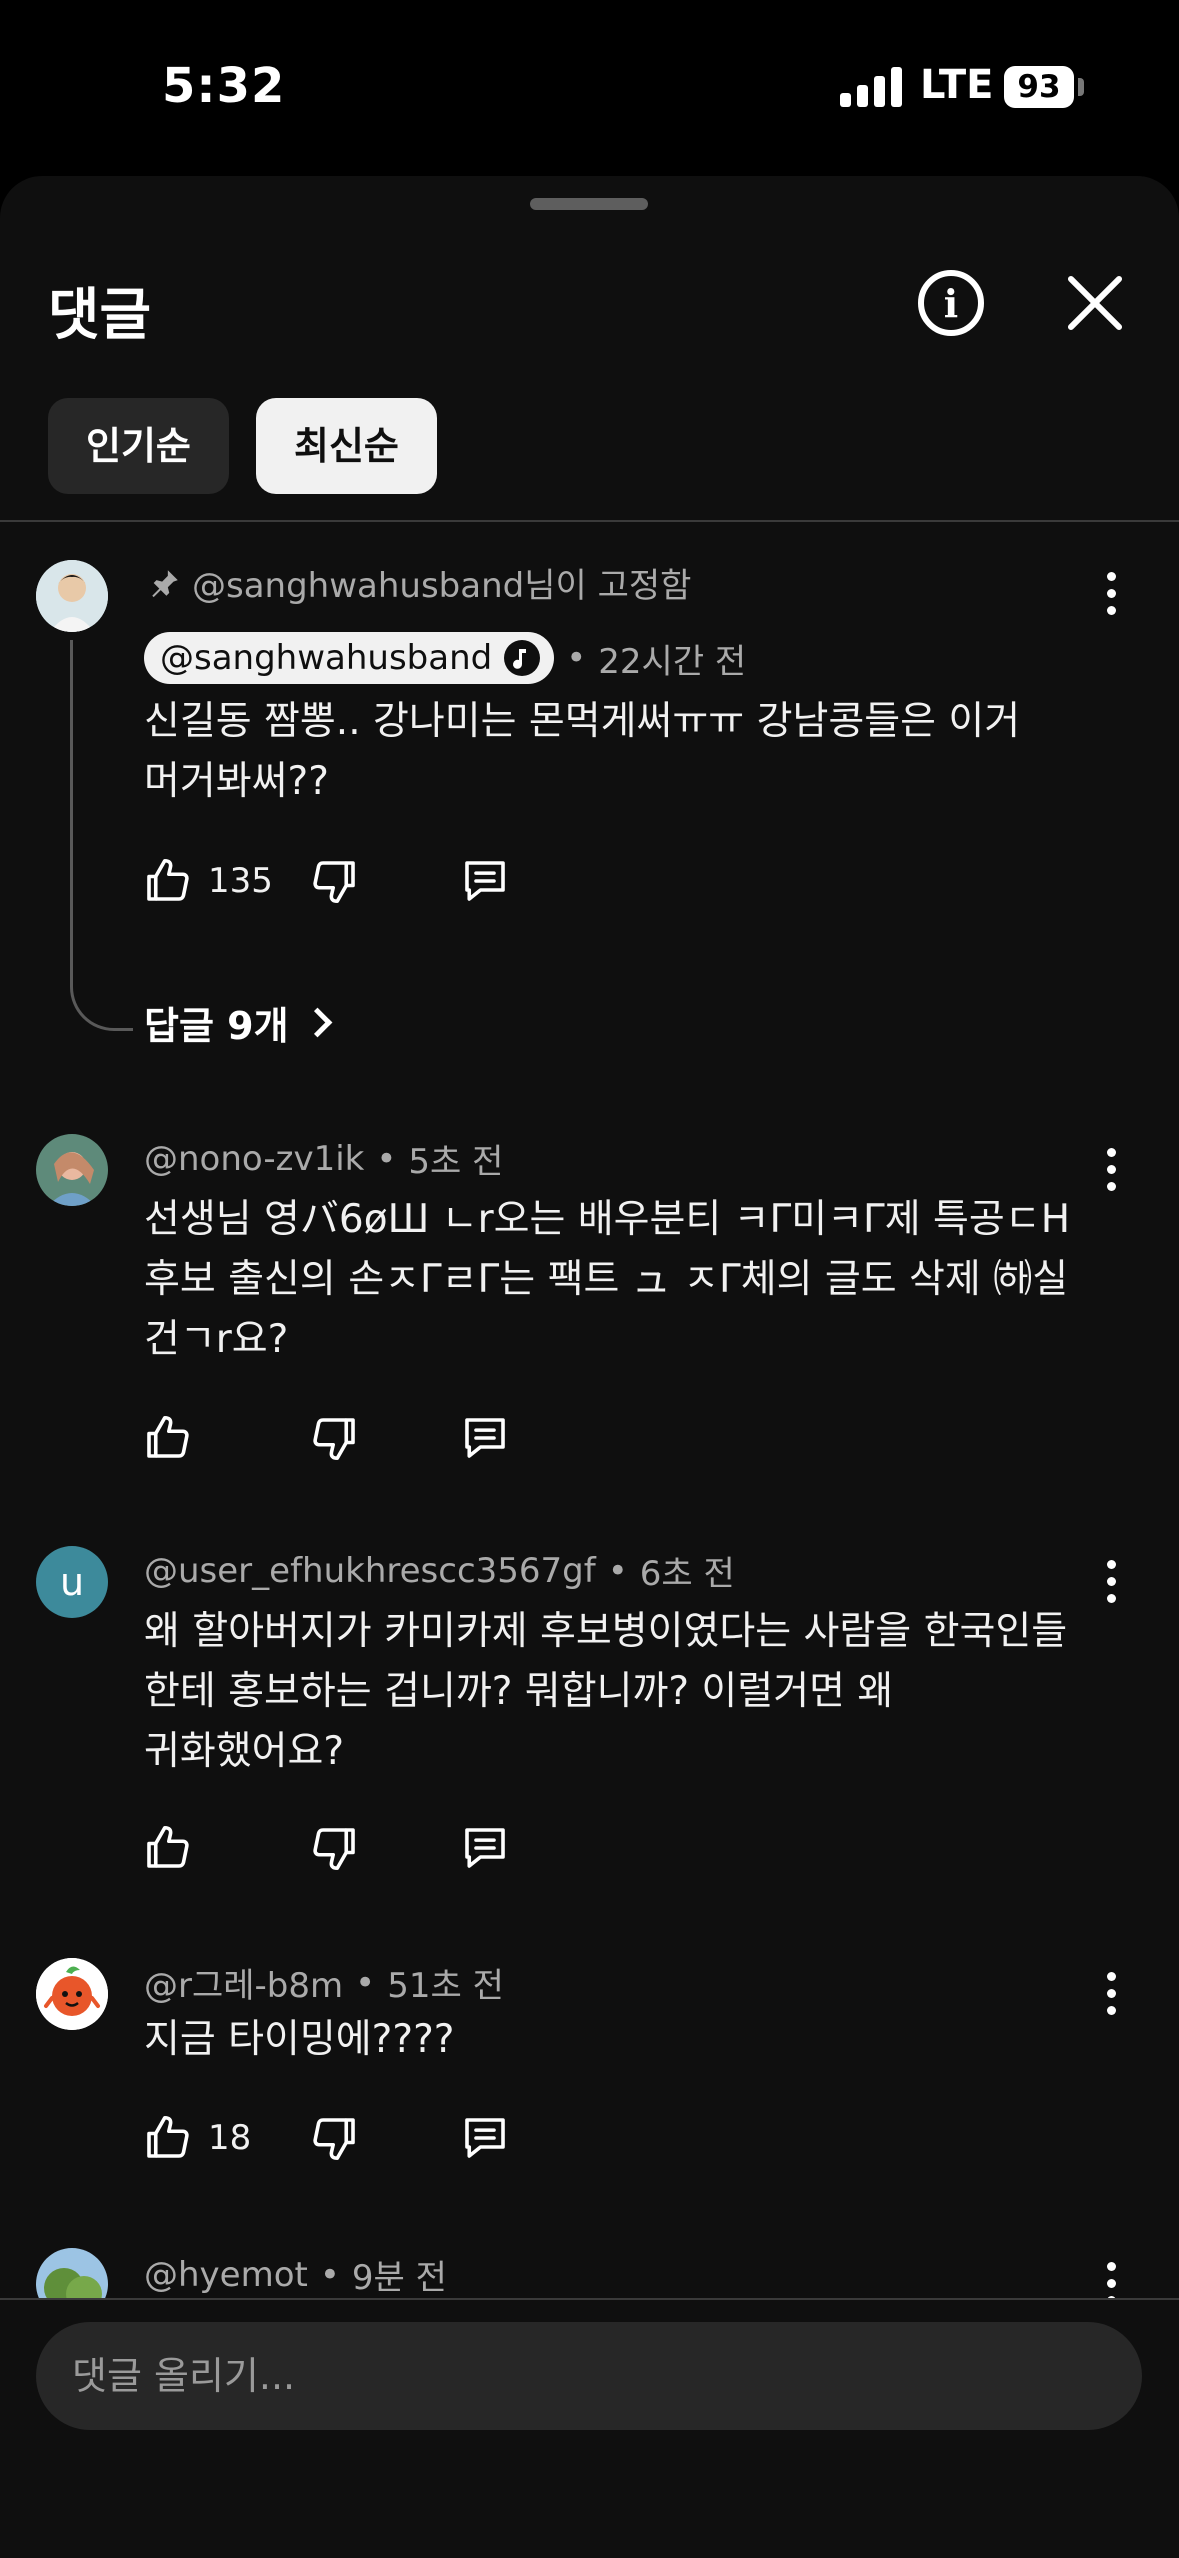 This screenshot has height=2558, width=1179. I want to click on comment-author: @sanghwahusband, so click(326, 658).